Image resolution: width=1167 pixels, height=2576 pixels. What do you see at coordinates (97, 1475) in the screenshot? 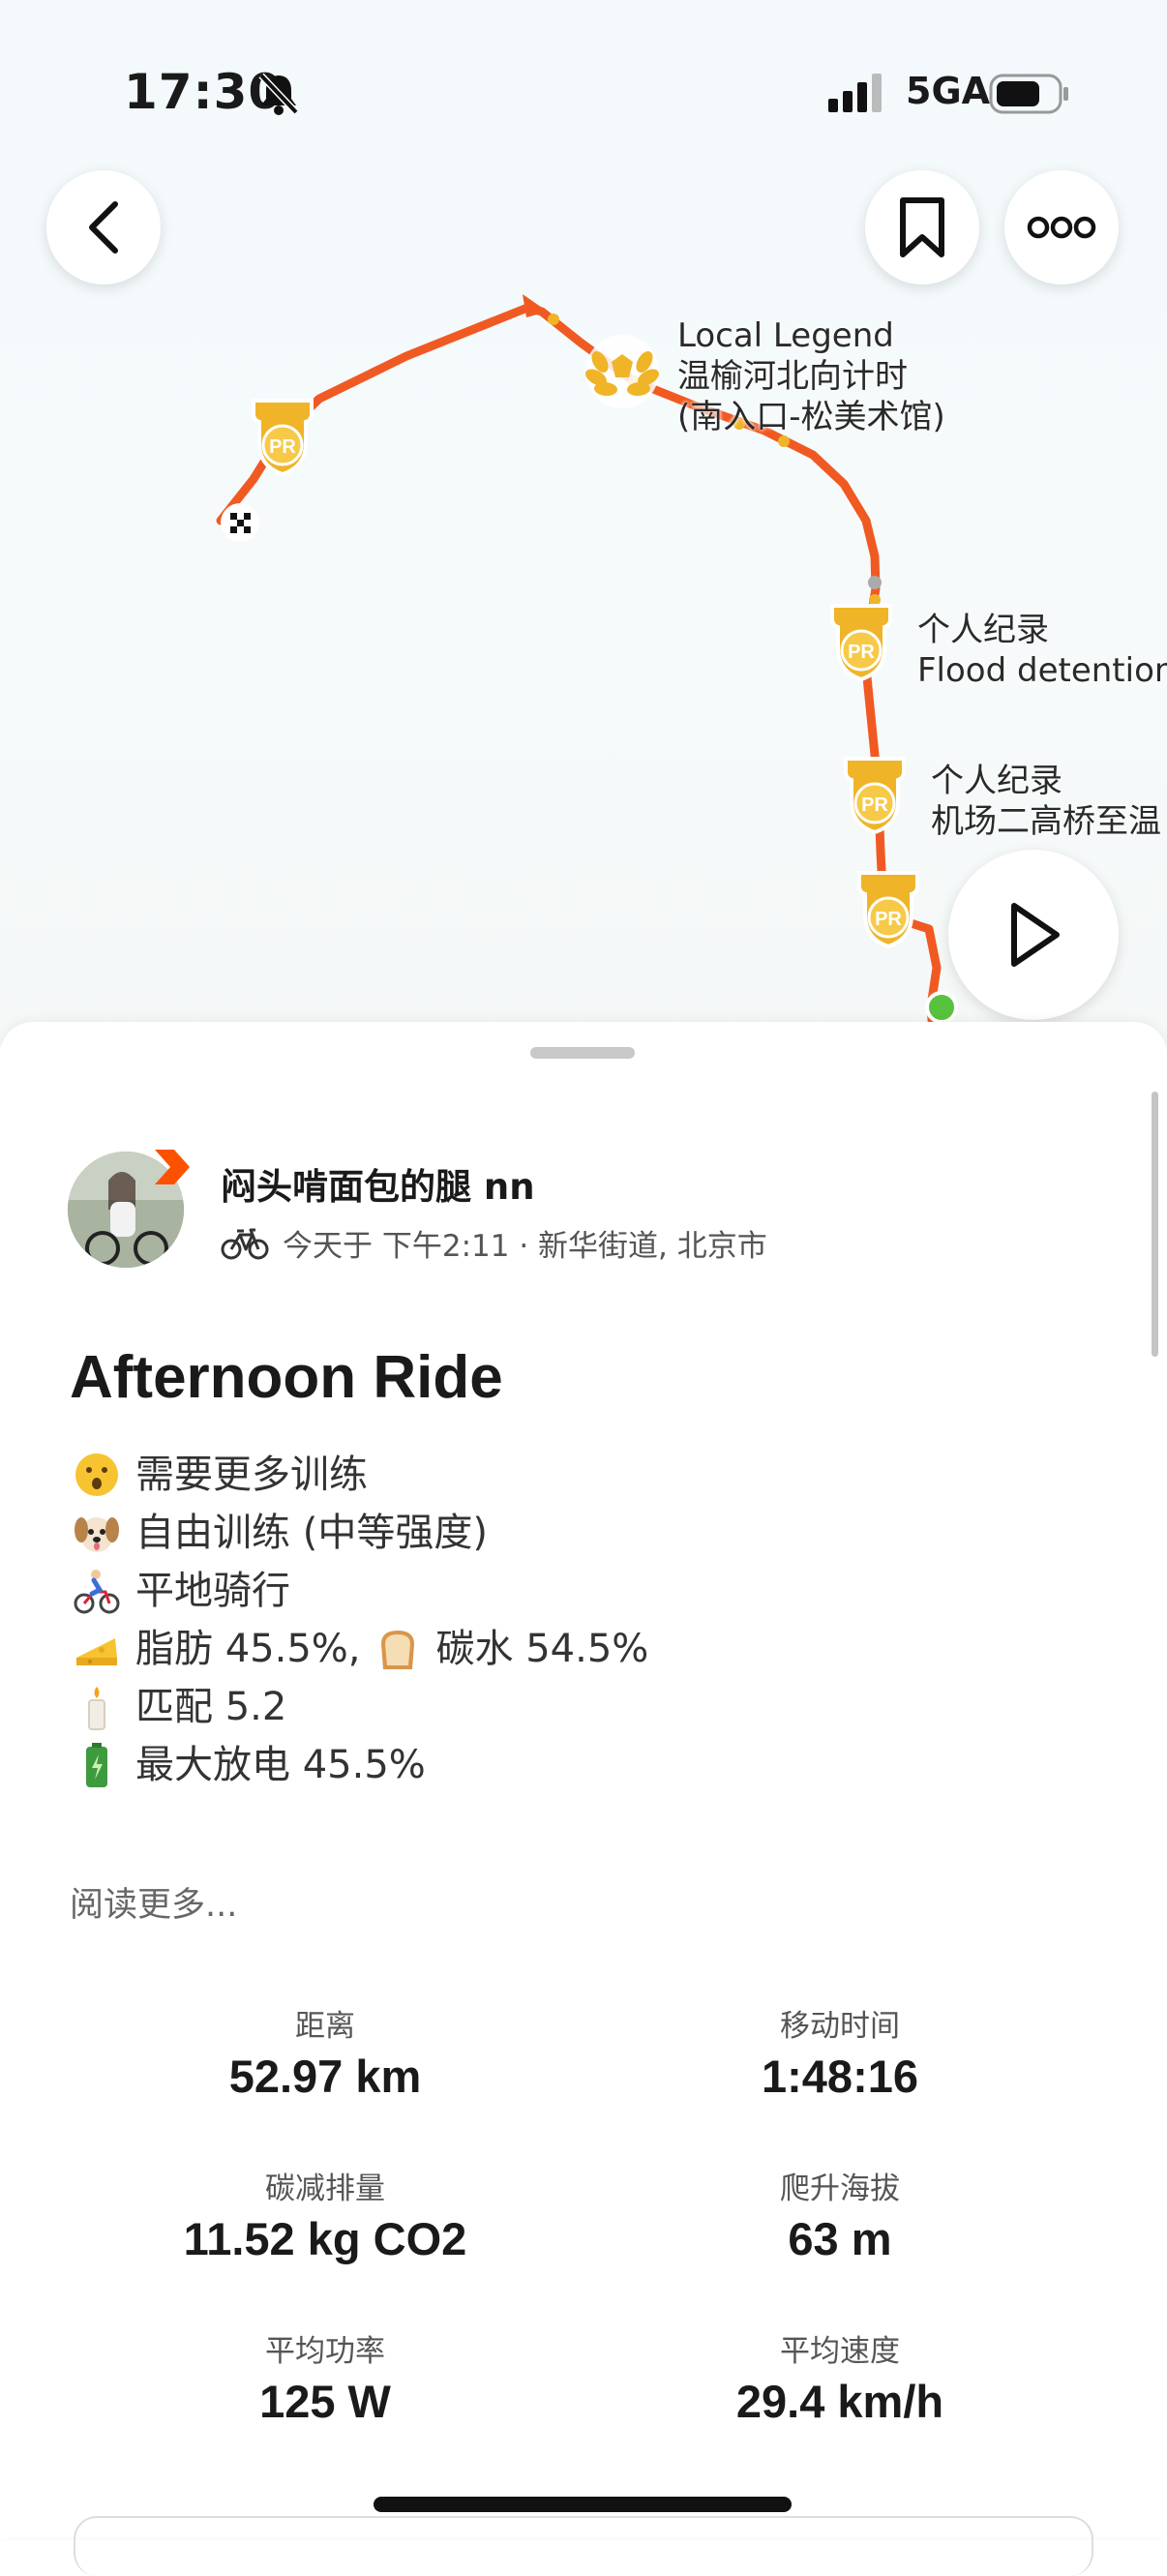
I see `astonished-face-emoji-icon` at bounding box center [97, 1475].